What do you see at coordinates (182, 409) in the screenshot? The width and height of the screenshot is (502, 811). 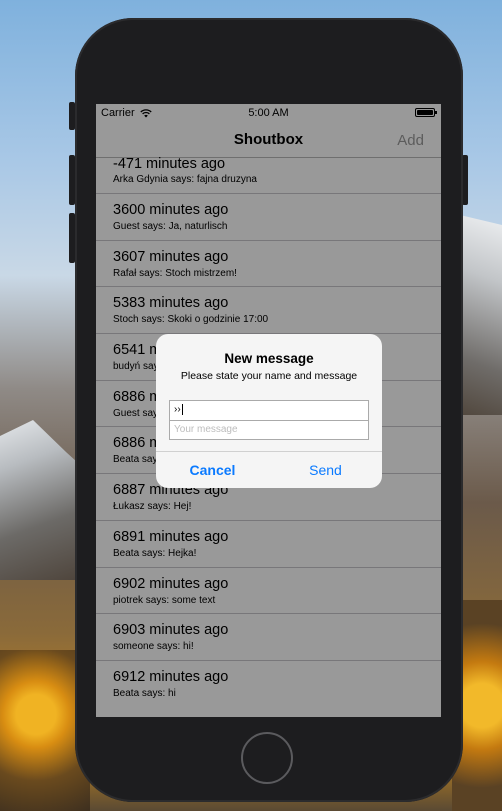 I see `text-caret` at bounding box center [182, 409].